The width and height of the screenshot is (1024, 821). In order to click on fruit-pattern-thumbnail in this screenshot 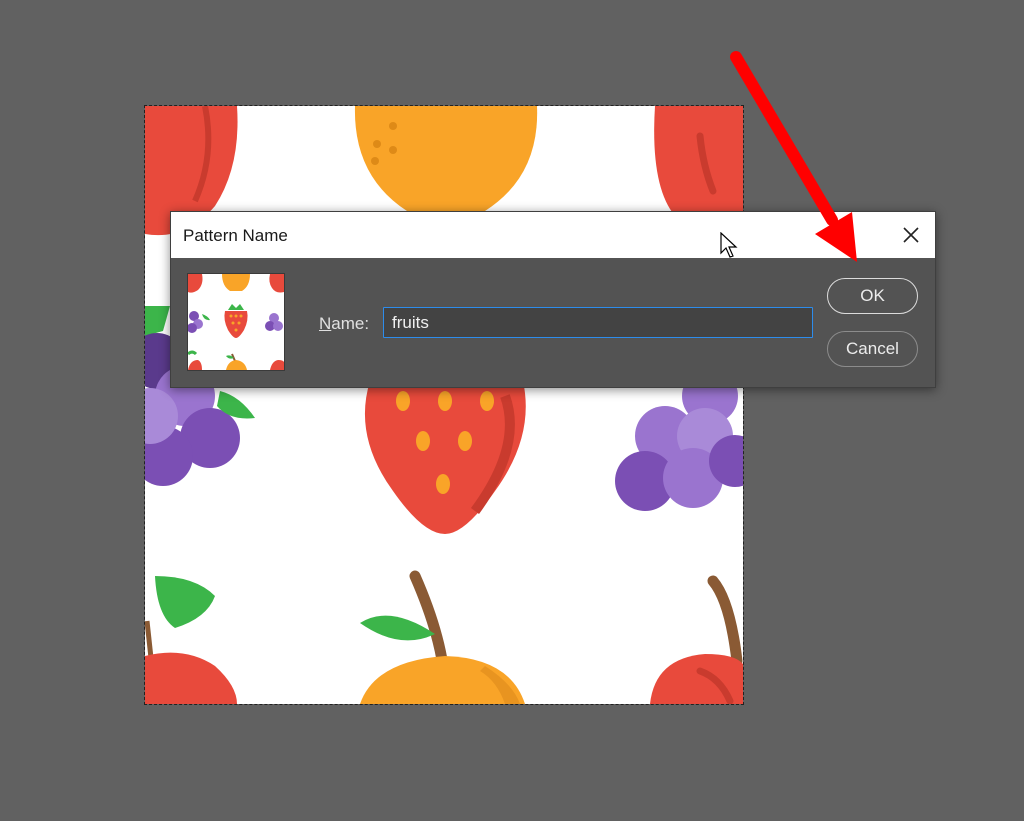, I will do `click(236, 322)`.